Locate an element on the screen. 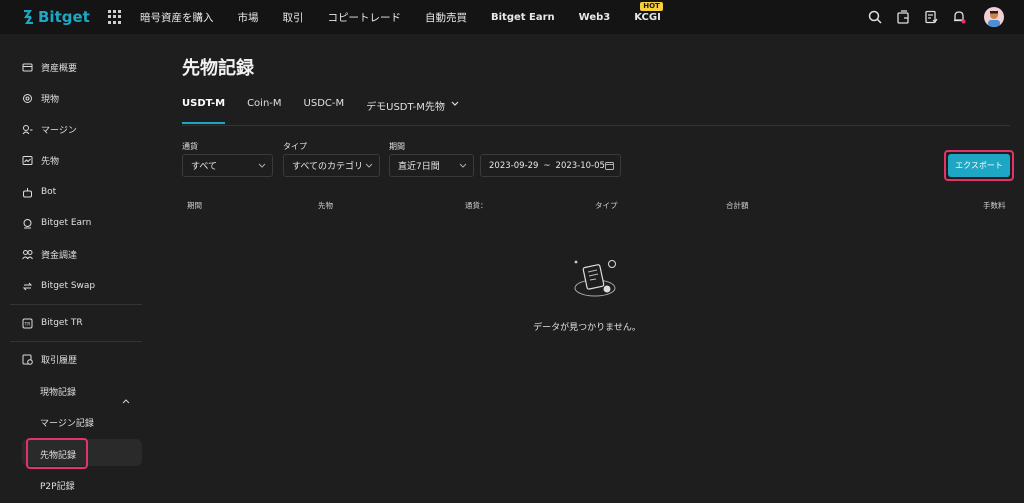  date-to: 2023-10-05 is located at coordinates (580, 165).